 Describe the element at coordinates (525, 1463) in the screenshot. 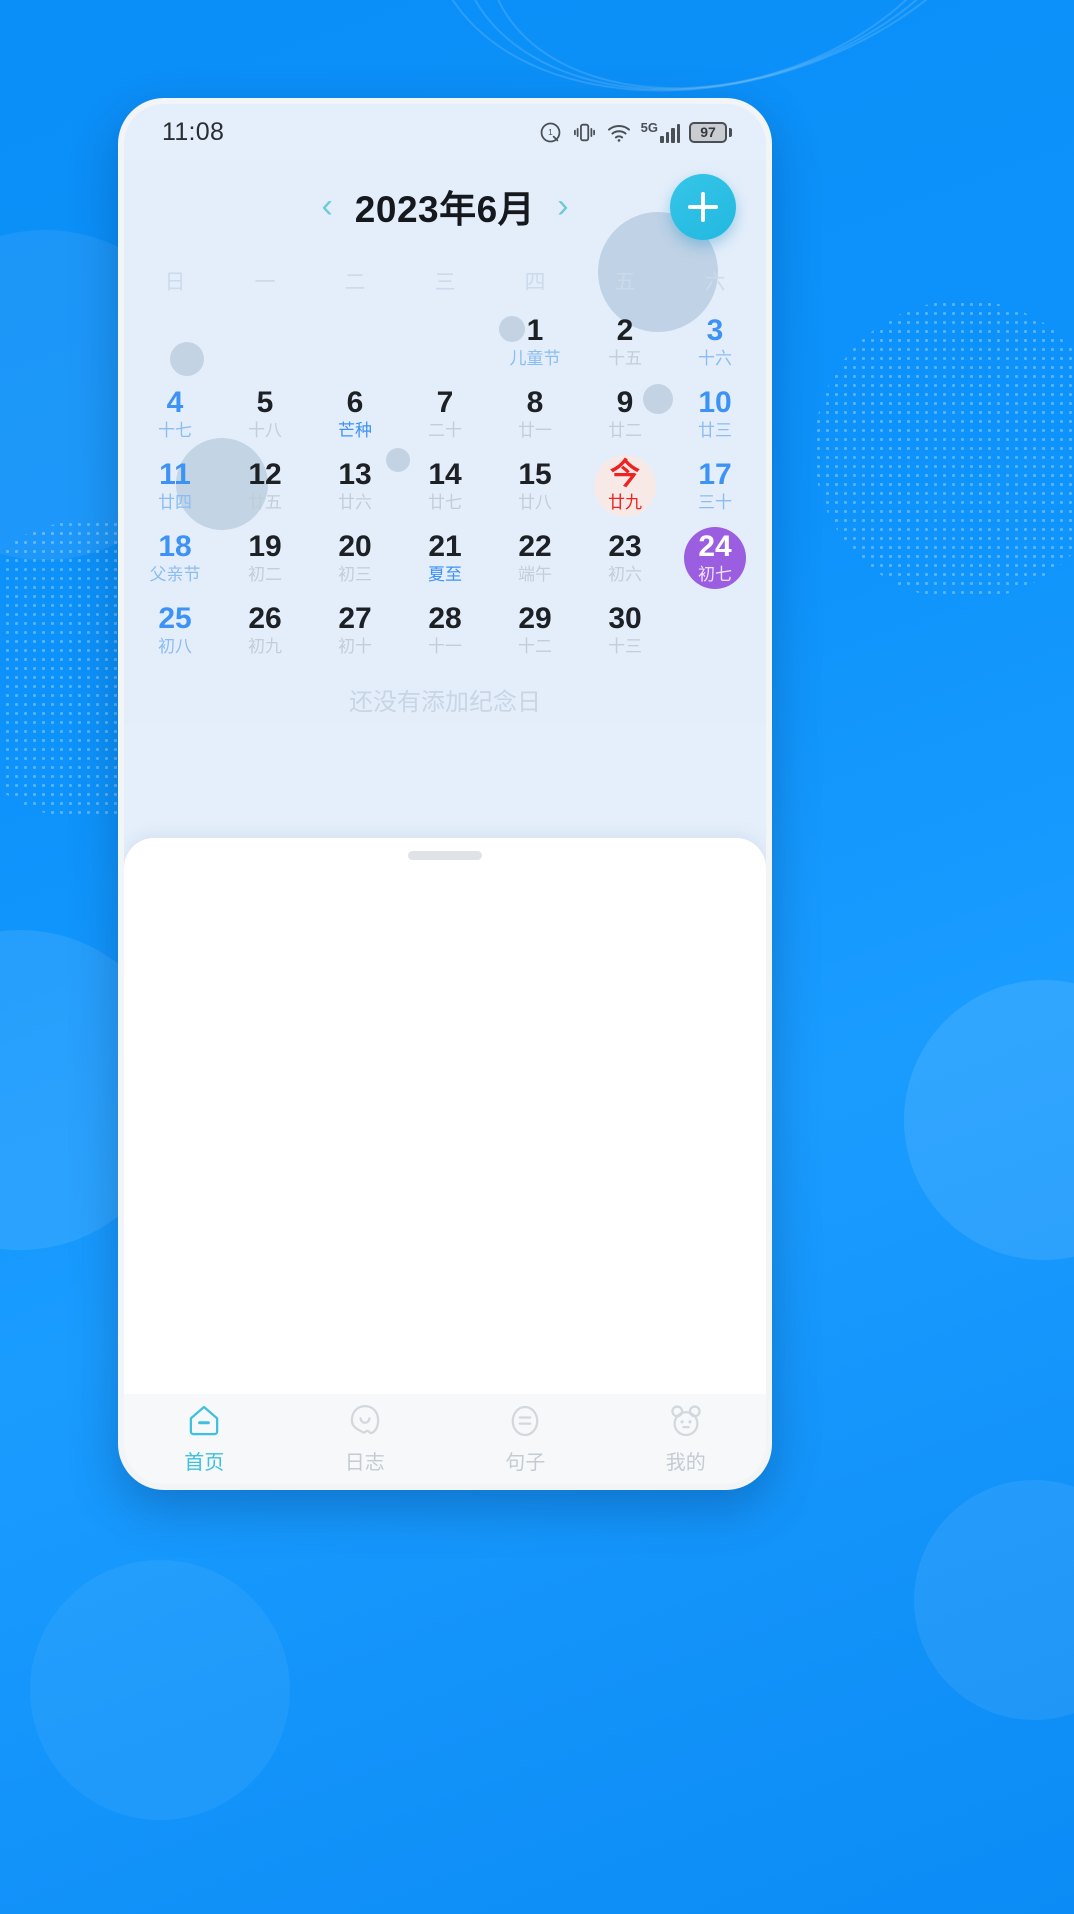

I see `nav-item-label: 句子` at that location.